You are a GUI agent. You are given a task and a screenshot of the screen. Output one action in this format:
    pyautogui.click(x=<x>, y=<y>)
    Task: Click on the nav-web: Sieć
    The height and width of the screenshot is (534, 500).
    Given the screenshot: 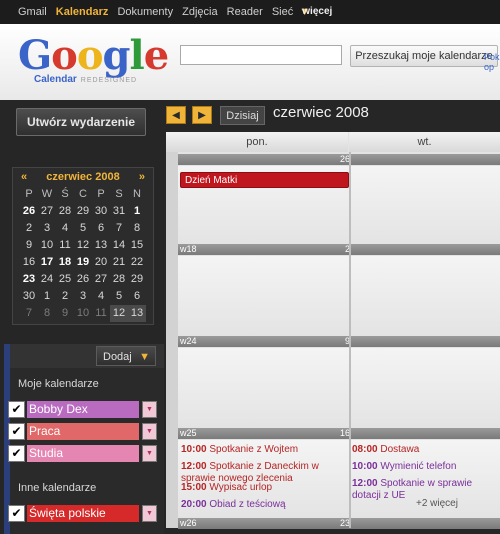 What is the action you would take?
    pyautogui.click(x=282, y=12)
    